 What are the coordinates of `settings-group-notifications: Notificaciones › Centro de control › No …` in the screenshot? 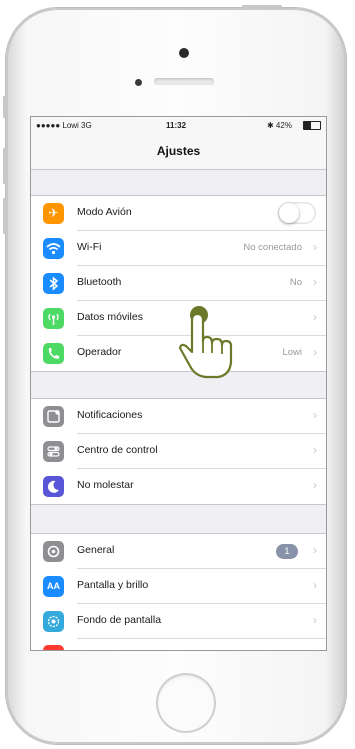 It's located at (178, 451).